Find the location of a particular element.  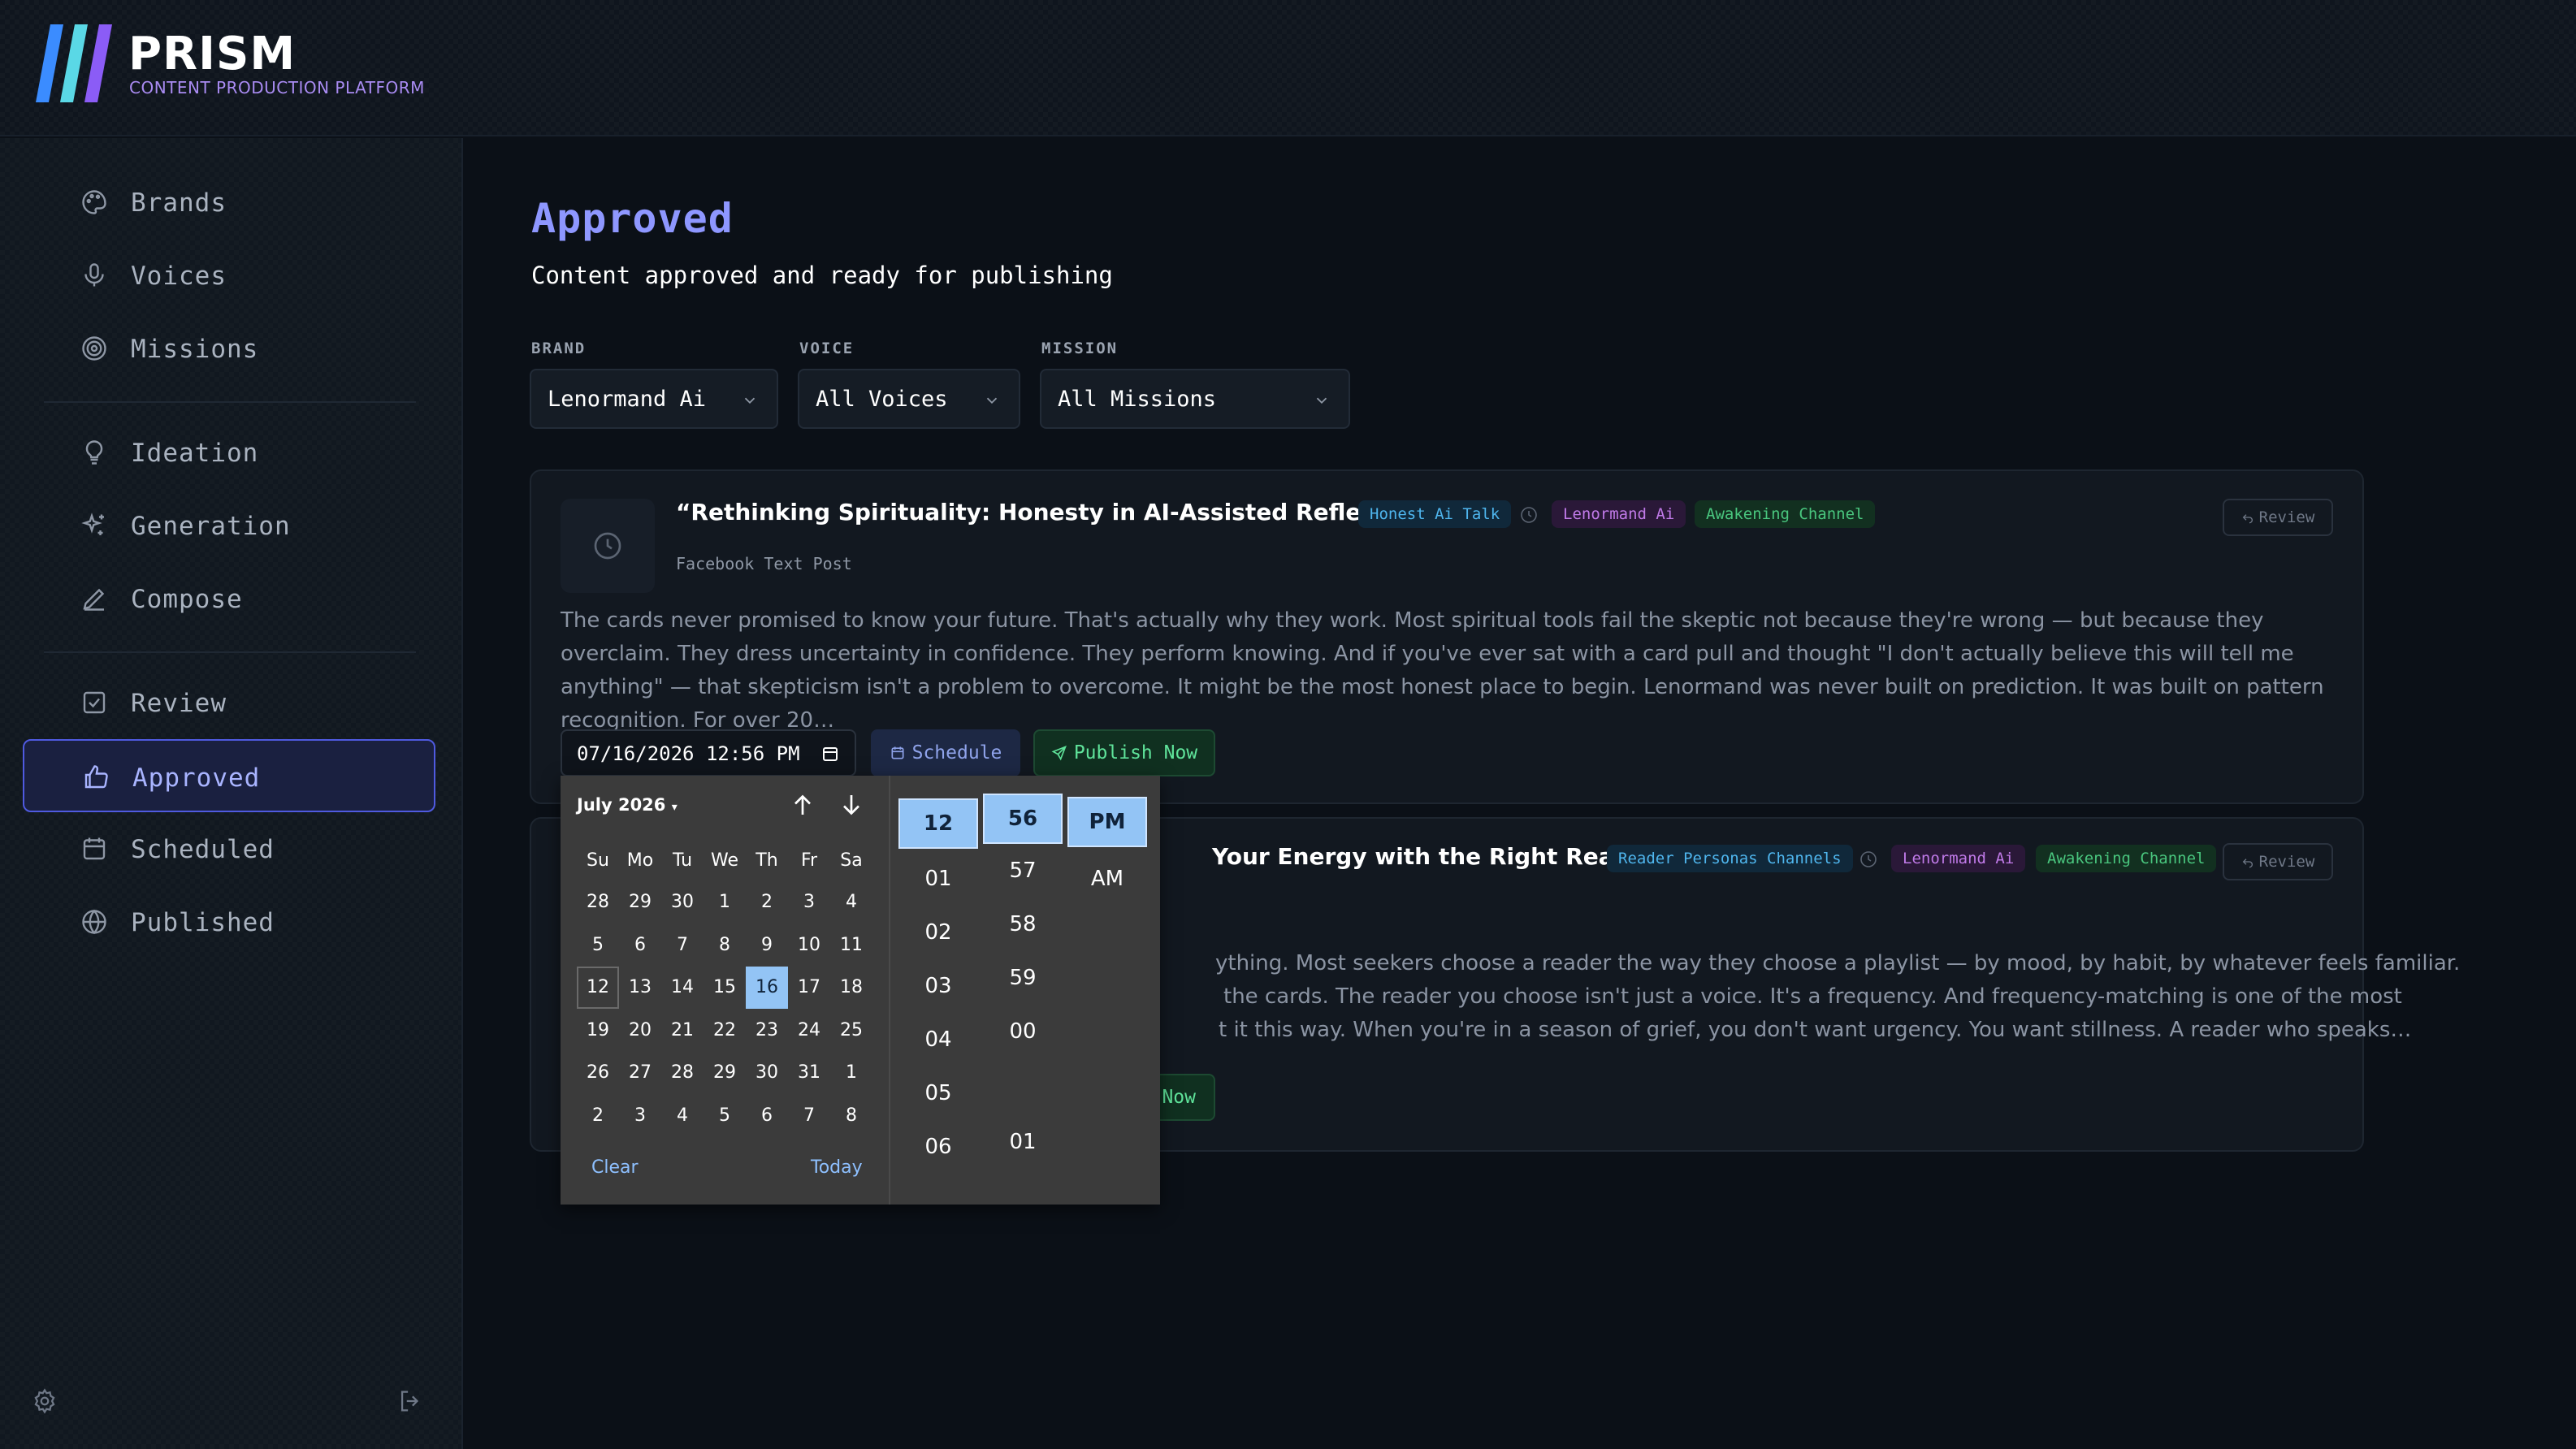

brand-select: Lenormand Ai is located at coordinates (654, 399).